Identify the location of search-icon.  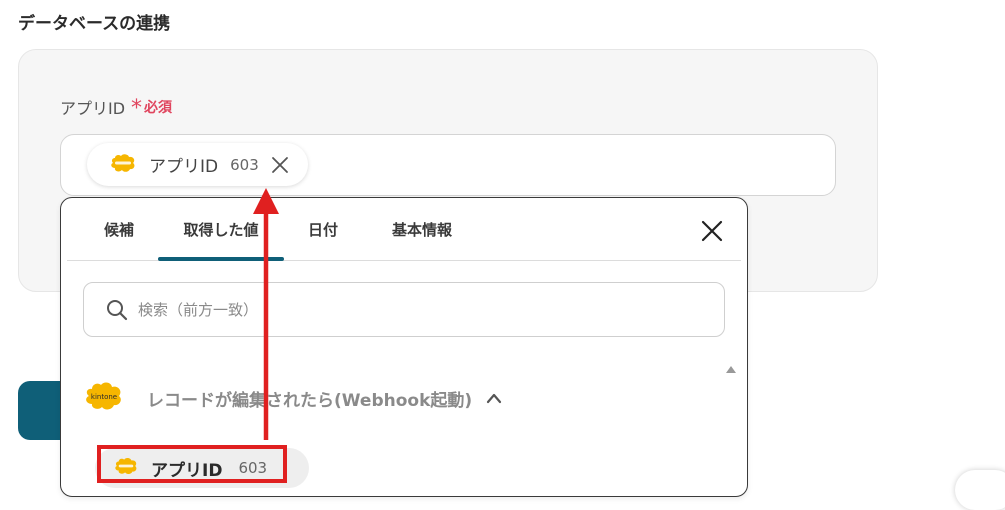
(117, 310).